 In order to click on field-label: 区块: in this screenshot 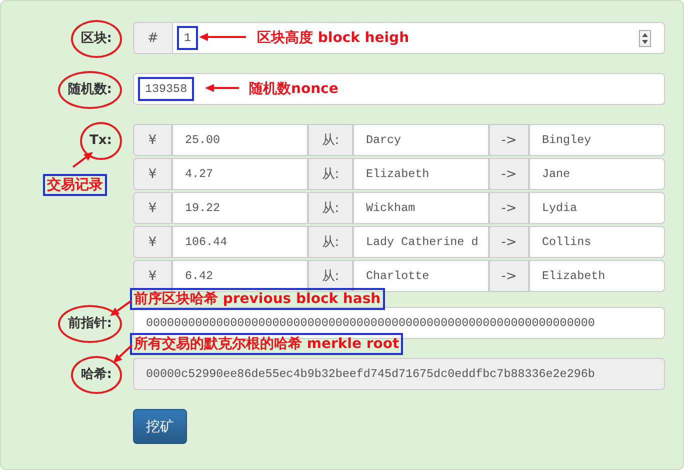, I will do `click(96, 39)`.